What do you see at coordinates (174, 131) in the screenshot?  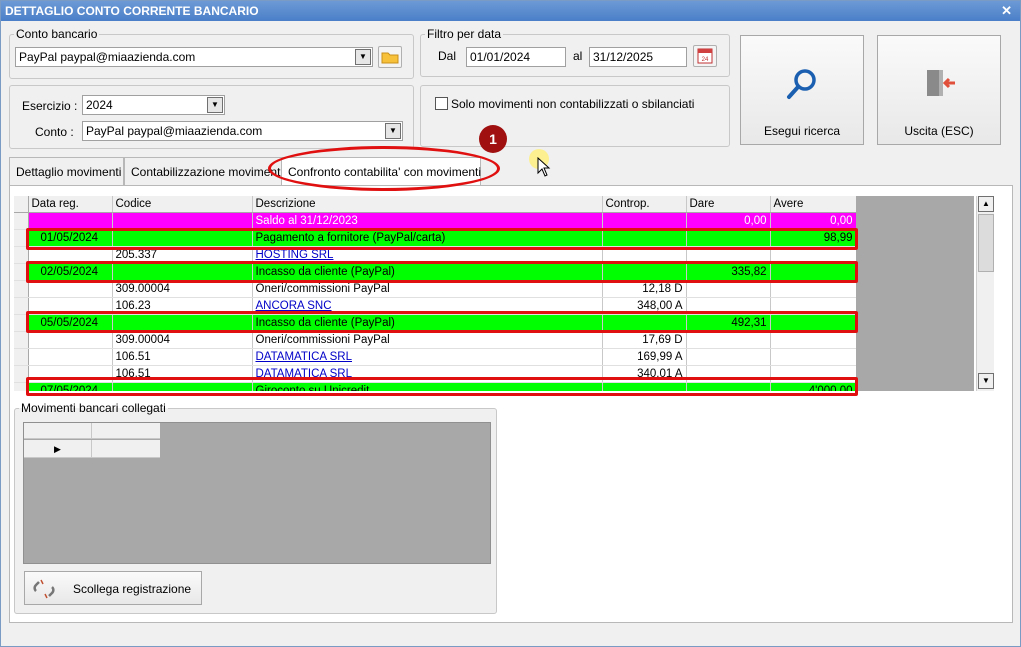 I see `conto-value: PayPal paypal@miaazienda.com` at bounding box center [174, 131].